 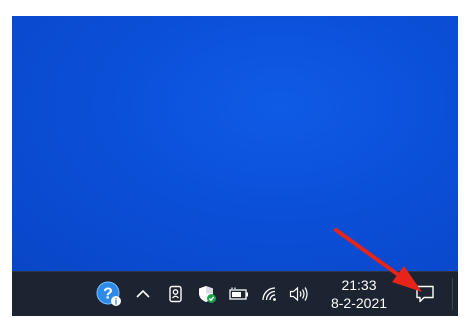 I want to click on windows-security-icon, so click(x=207, y=294).